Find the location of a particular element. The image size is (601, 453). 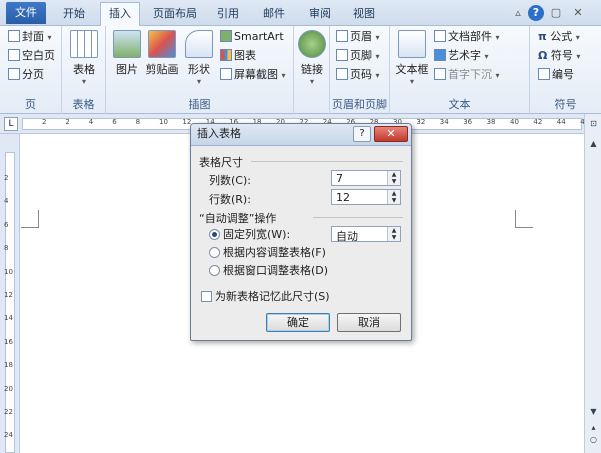

chart-button: 图表 is located at coordinates (238, 56).